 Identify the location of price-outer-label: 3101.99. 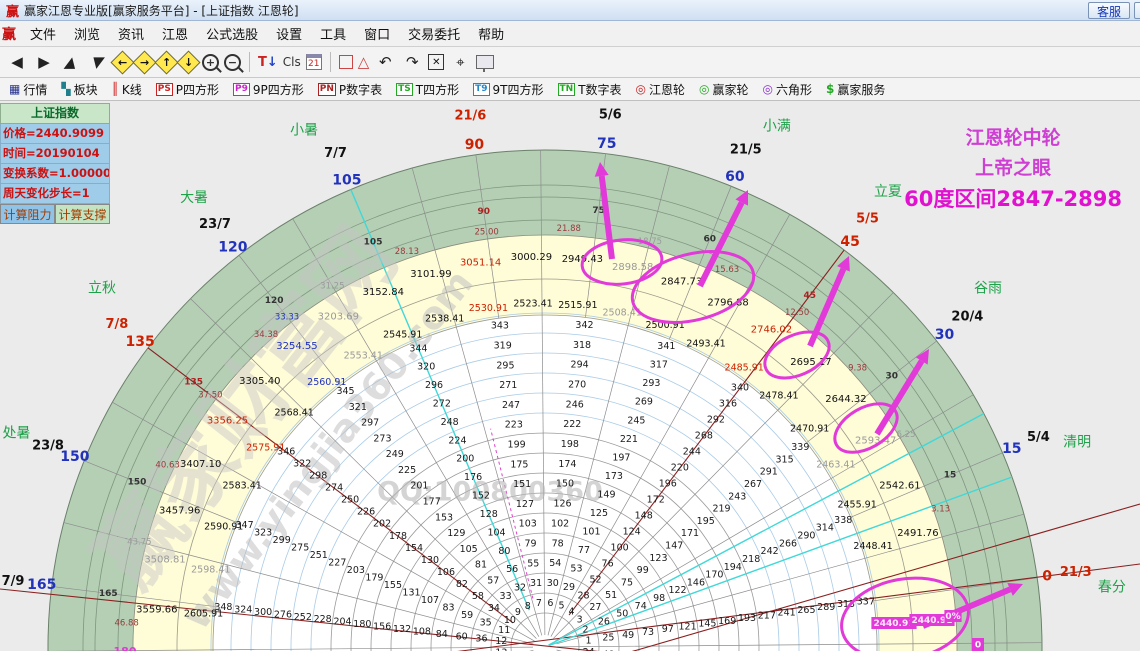
(430, 274).